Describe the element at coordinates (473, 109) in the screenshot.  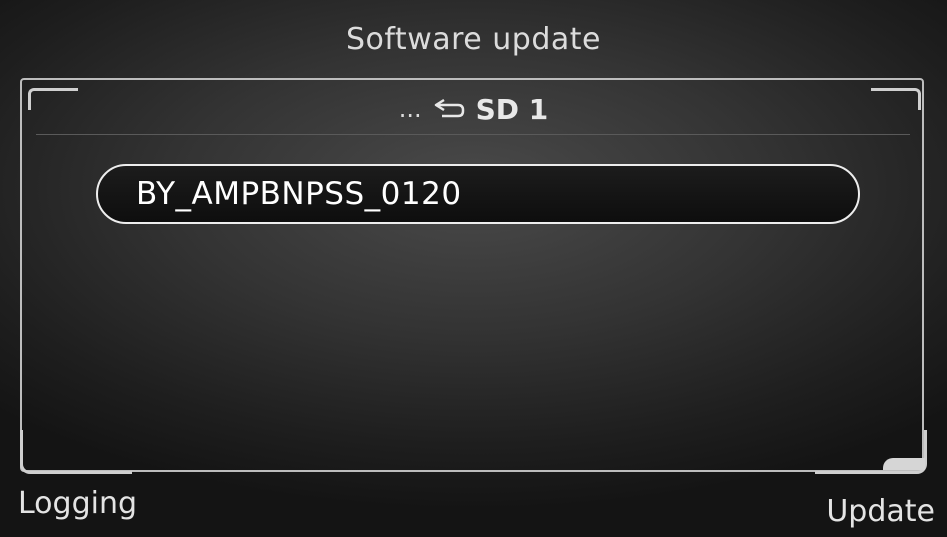
I see `folder-path-bar: ... SD 1` at that location.